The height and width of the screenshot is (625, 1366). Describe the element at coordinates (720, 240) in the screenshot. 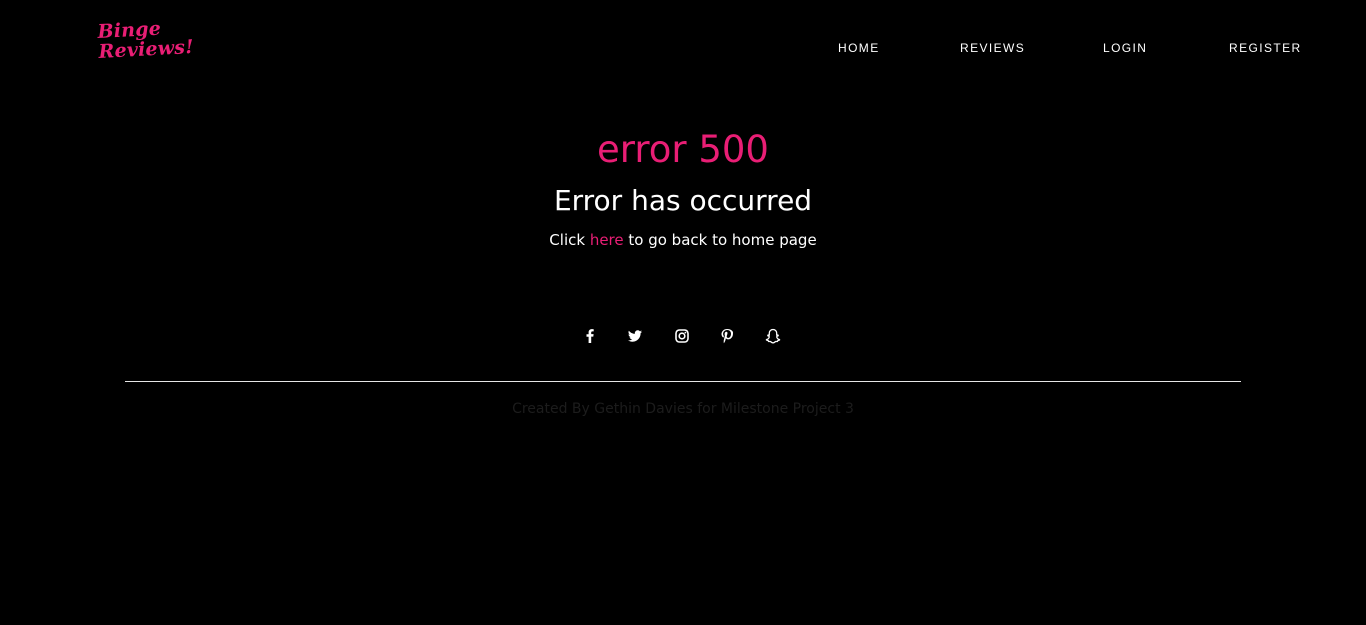

I see `error-message-suffix: to go back to home page` at that location.